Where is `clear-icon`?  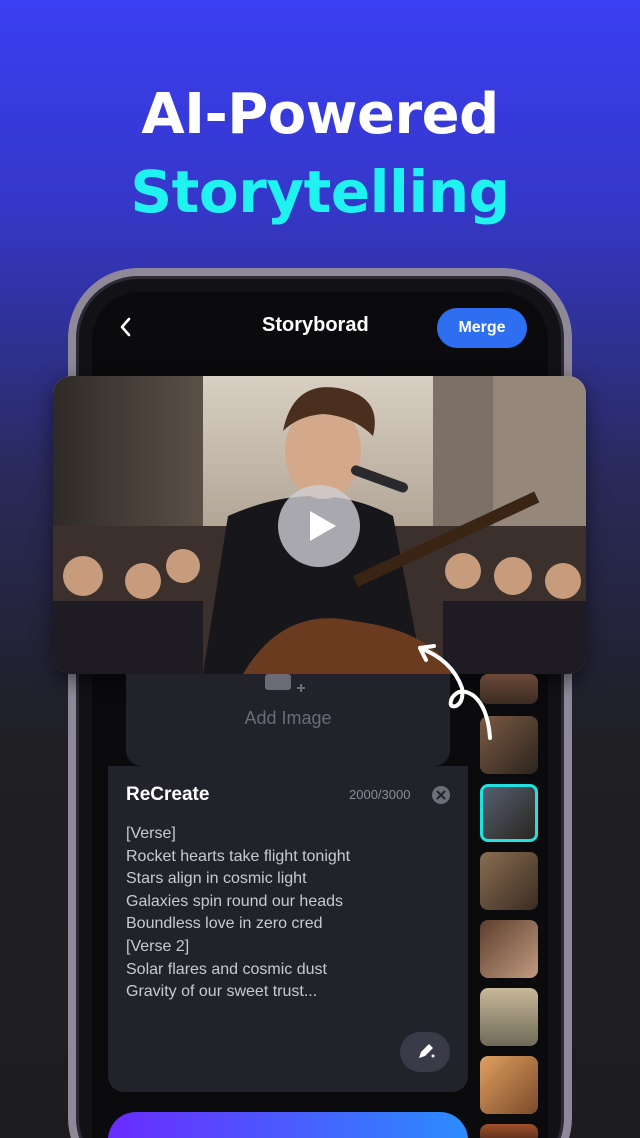 clear-icon is located at coordinates (441, 795).